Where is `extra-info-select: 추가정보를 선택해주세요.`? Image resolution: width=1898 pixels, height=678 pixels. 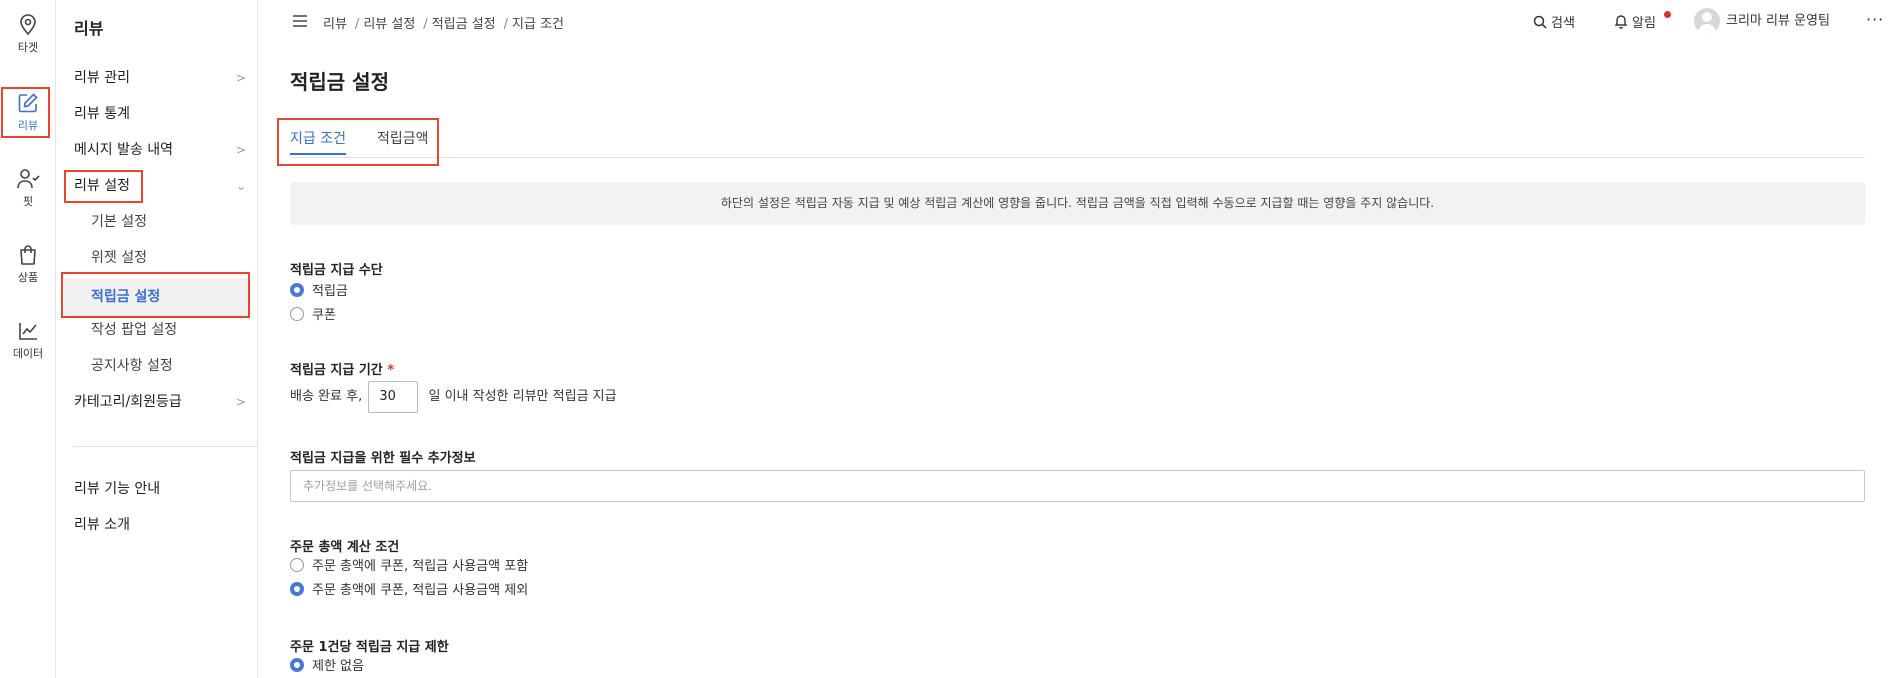
extra-info-select: 추가정보를 선택해주세요. is located at coordinates (1077, 486).